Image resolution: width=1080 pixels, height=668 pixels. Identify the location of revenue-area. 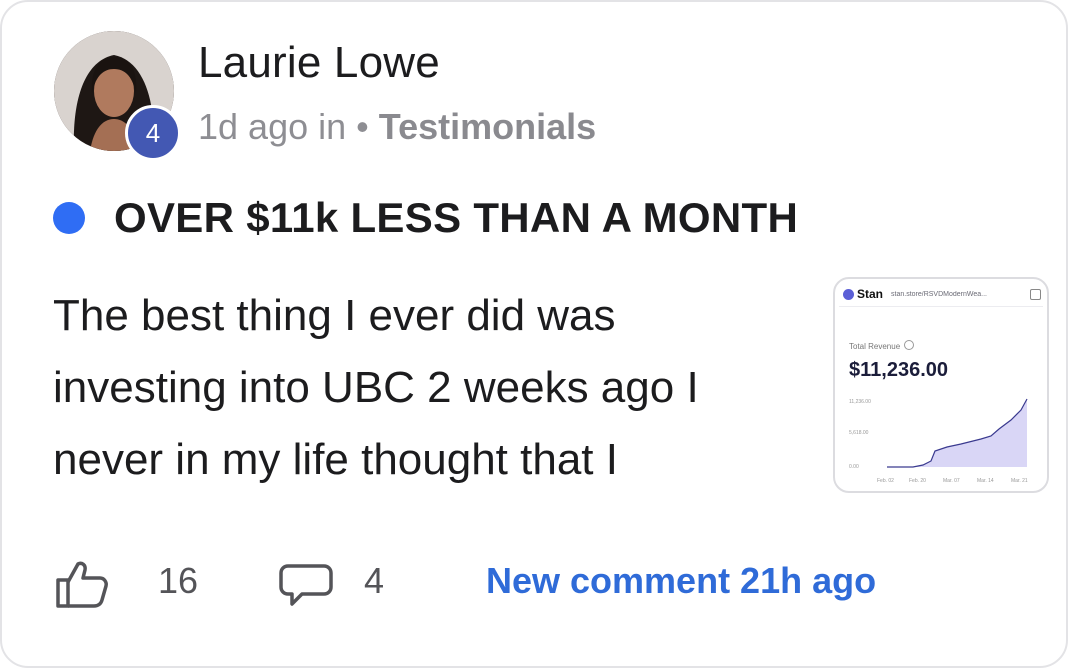
(957, 433).